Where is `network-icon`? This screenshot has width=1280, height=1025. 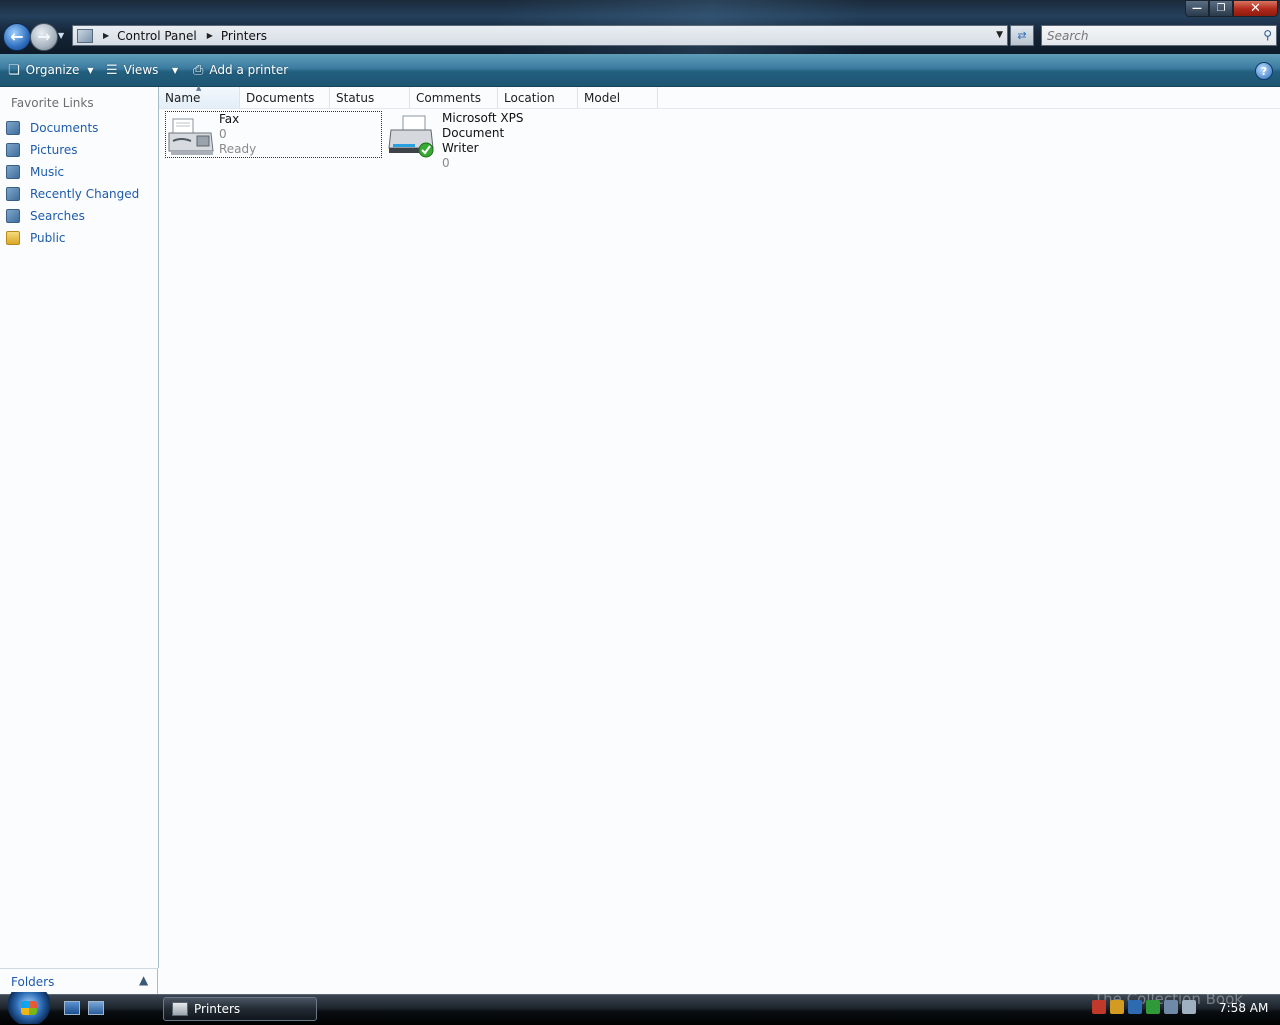
network-icon is located at coordinates (1171, 1007).